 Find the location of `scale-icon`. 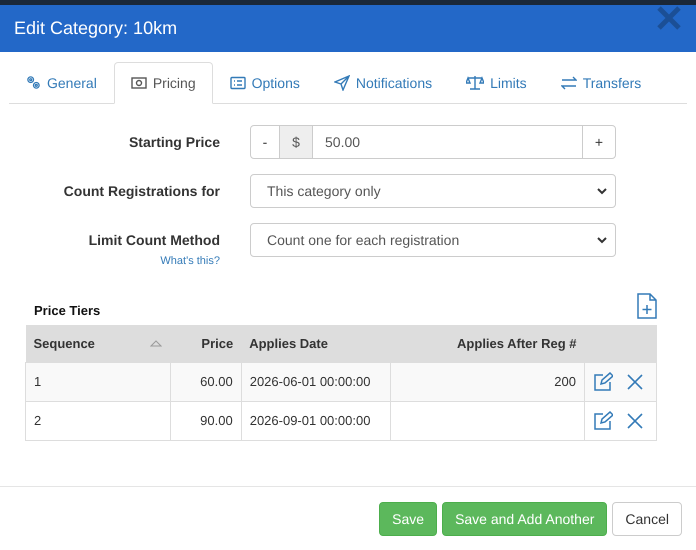

scale-icon is located at coordinates (475, 82).